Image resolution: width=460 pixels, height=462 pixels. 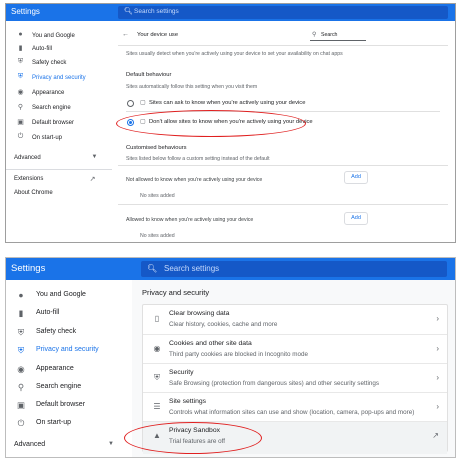 What do you see at coordinates (125, 34) in the screenshot?
I see `back-arrow-icon: ←` at bounding box center [125, 34].